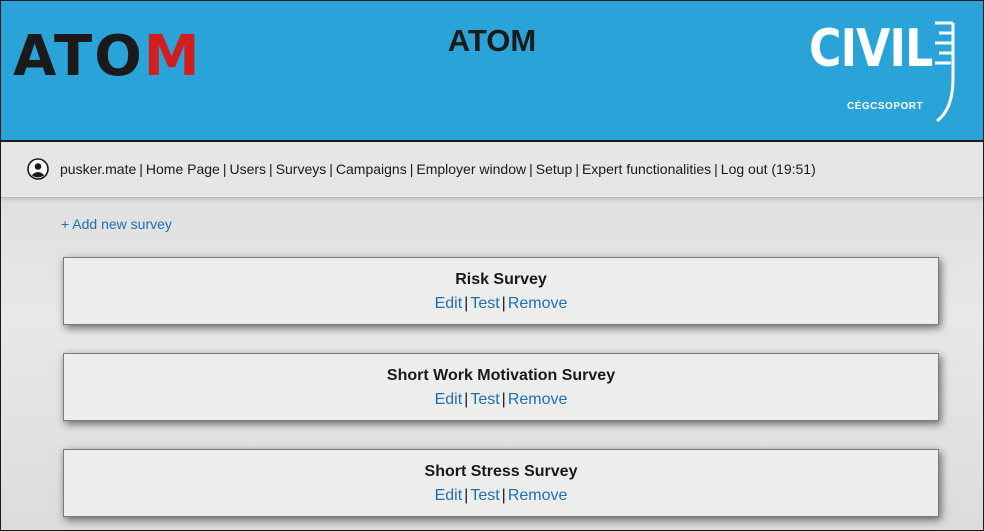 The height and width of the screenshot is (531, 984). Describe the element at coordinates (501, 483) in the screenshot. I see `survey-card: Short Stress Survey Edit | Test | Remove` at that location.